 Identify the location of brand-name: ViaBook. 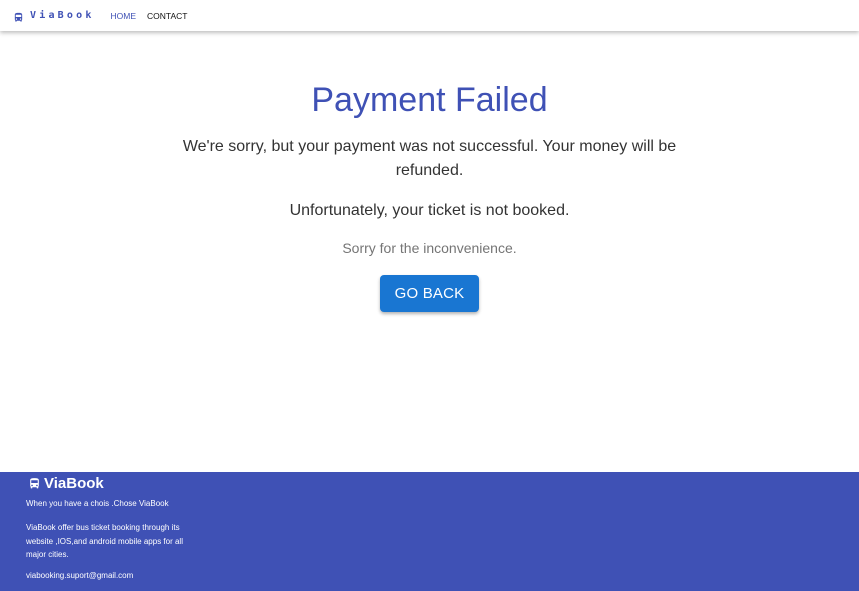
(62, 15).